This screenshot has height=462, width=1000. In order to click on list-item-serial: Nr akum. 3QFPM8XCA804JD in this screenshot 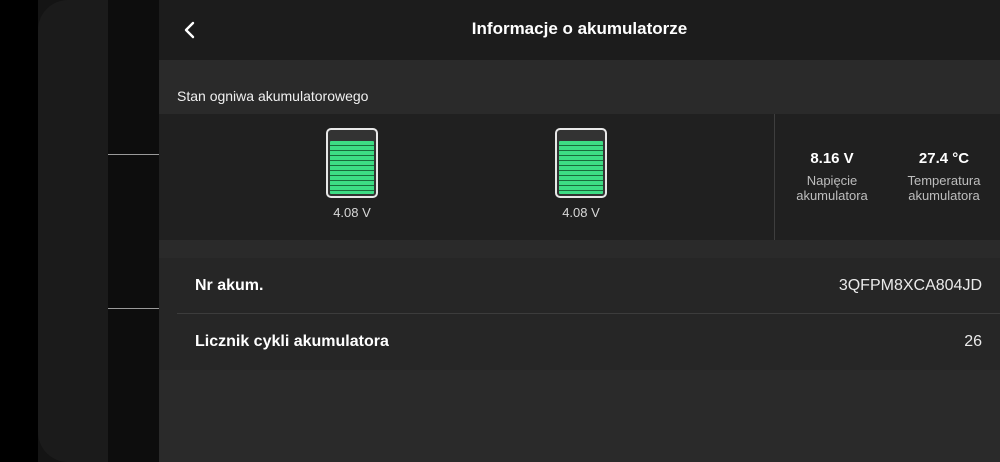, I will do `click(588, 286)`.